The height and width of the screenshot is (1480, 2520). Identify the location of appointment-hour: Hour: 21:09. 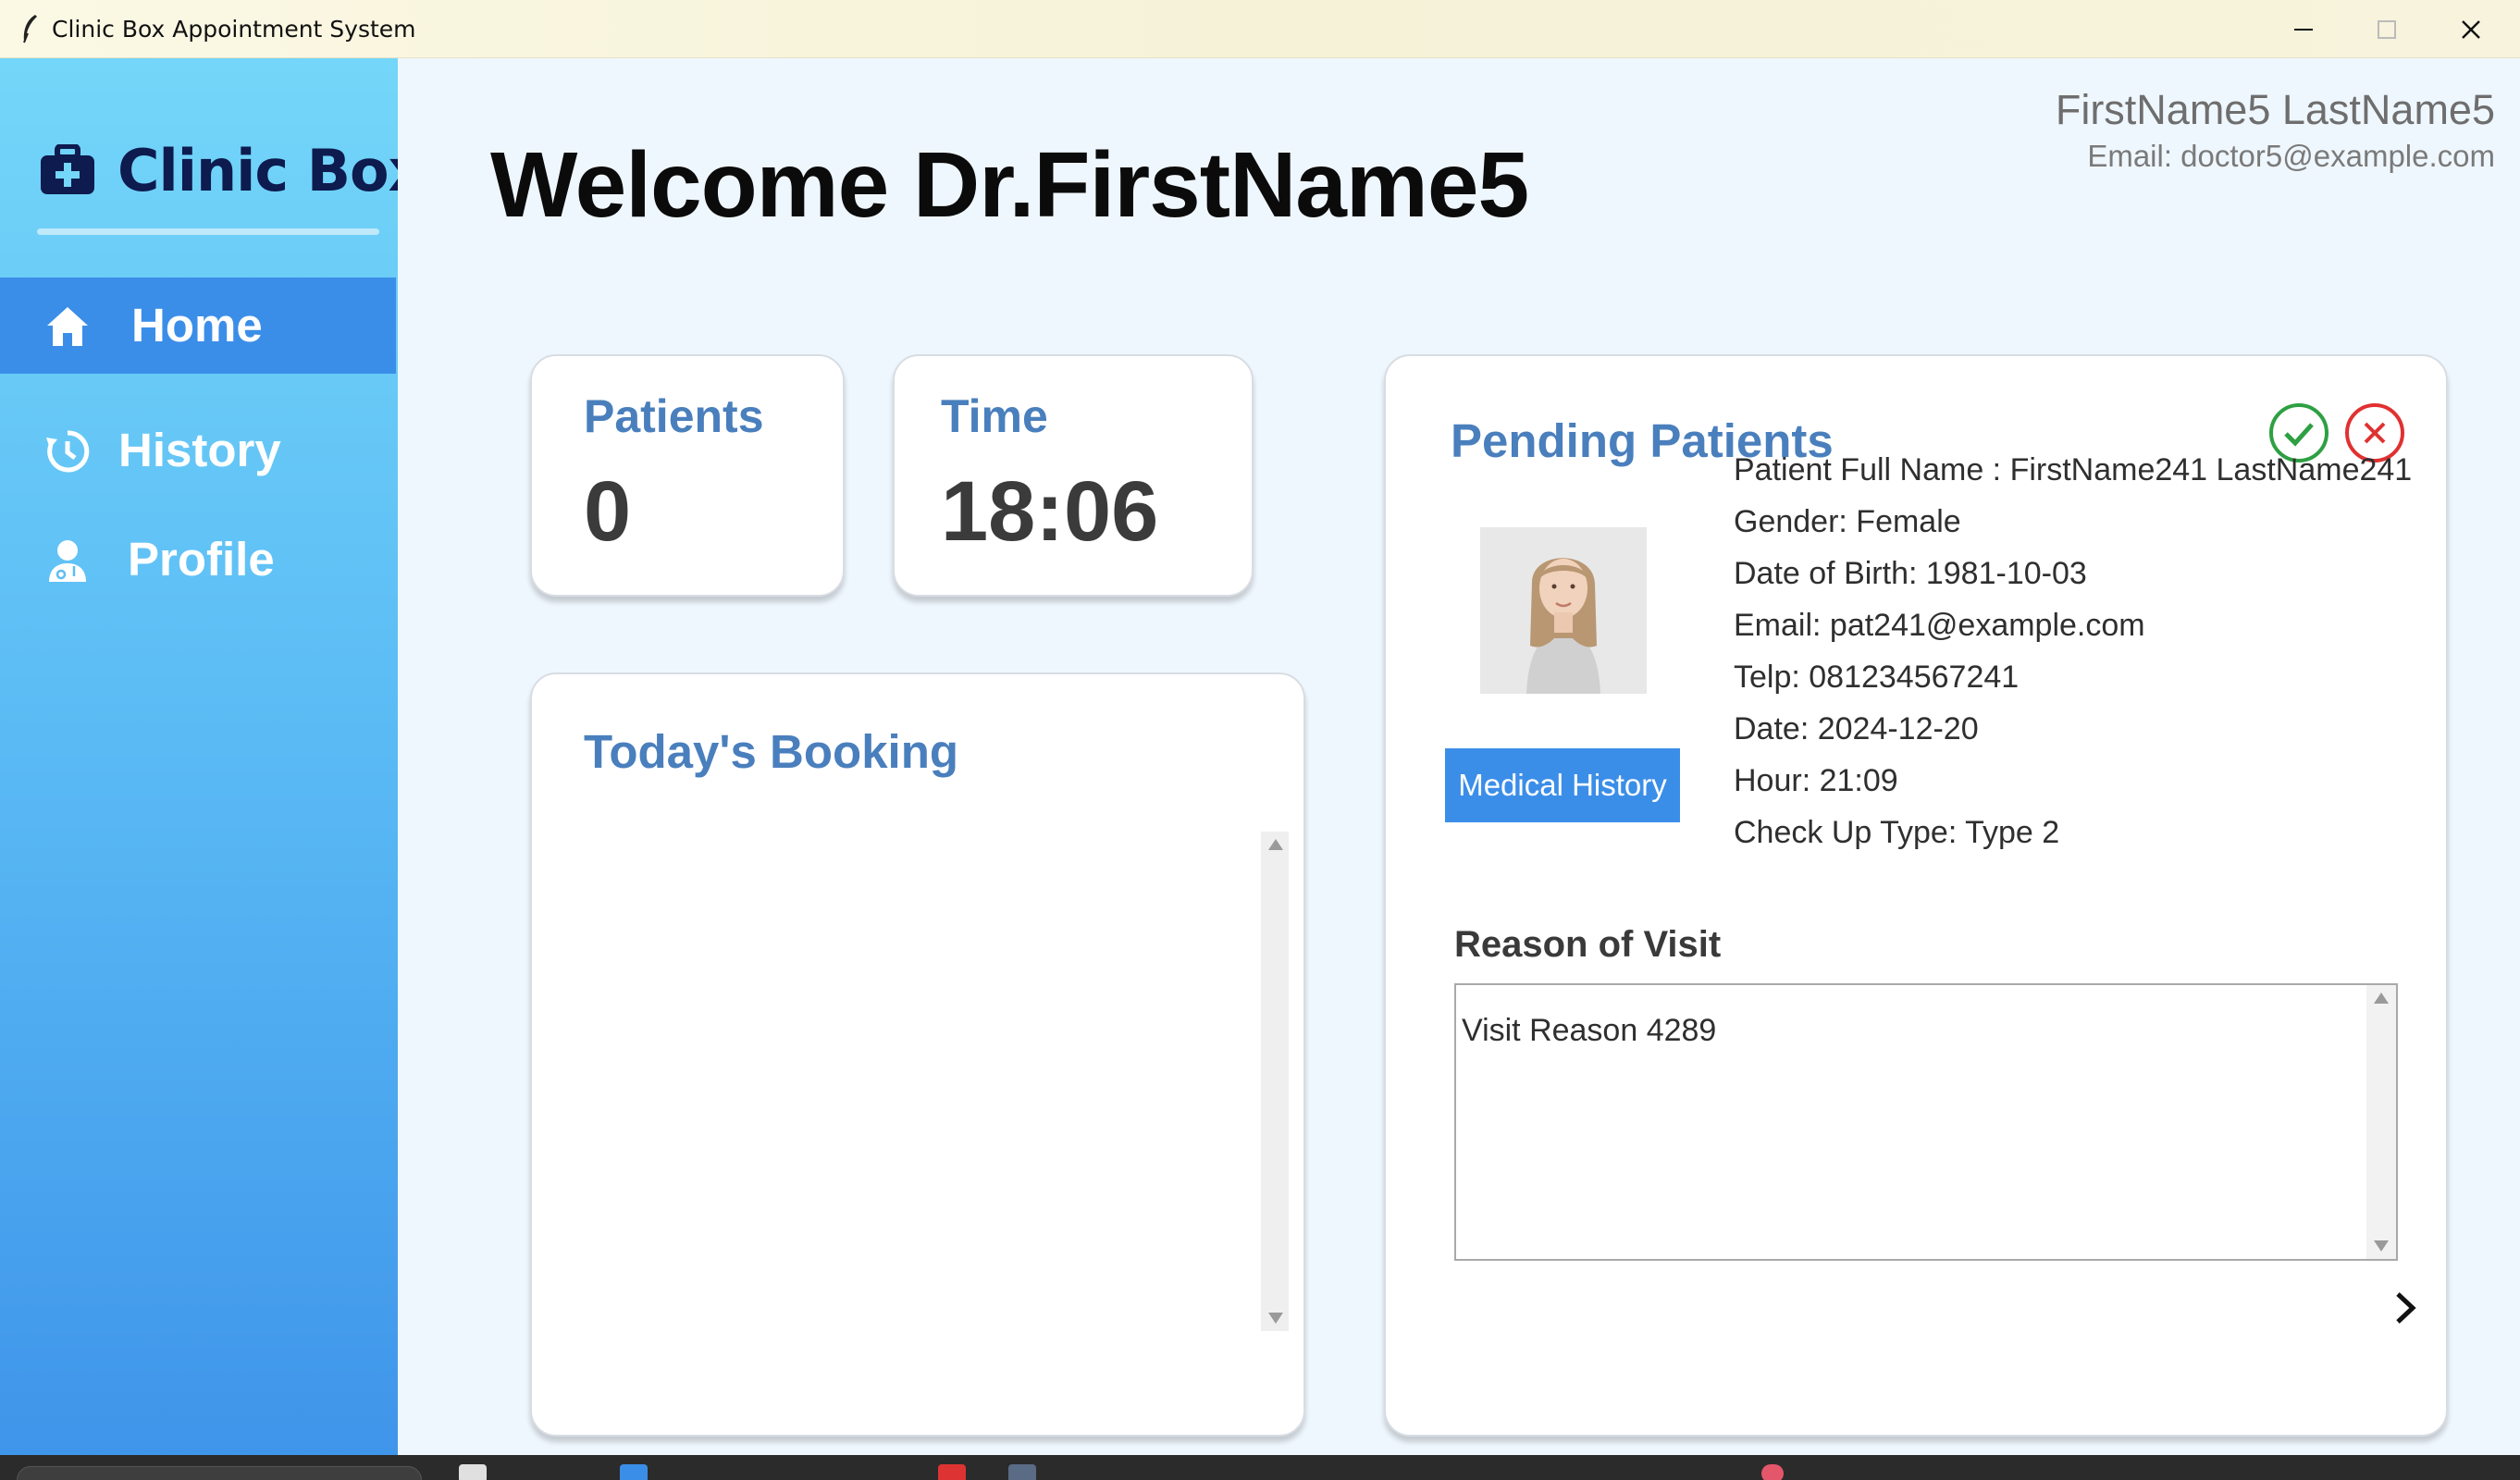
(1816, 781).